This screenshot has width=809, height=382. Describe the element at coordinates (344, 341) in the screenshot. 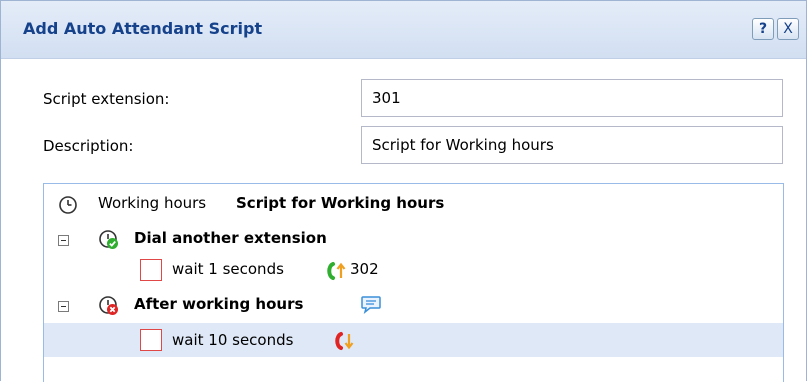

I see `phone-hangup-icon` at that location.